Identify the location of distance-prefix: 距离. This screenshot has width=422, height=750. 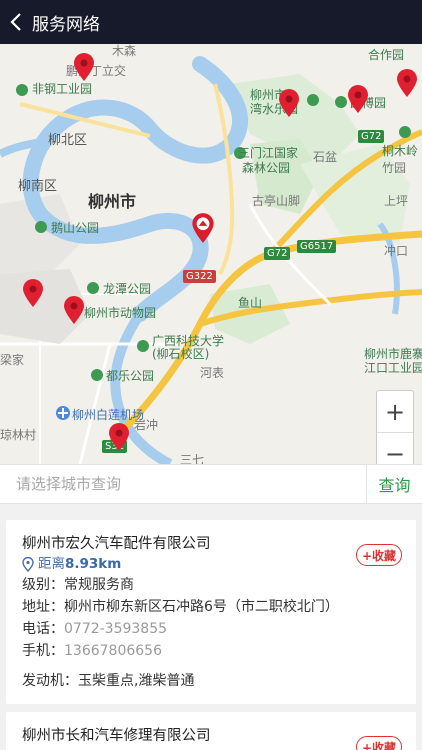
(51, 564).